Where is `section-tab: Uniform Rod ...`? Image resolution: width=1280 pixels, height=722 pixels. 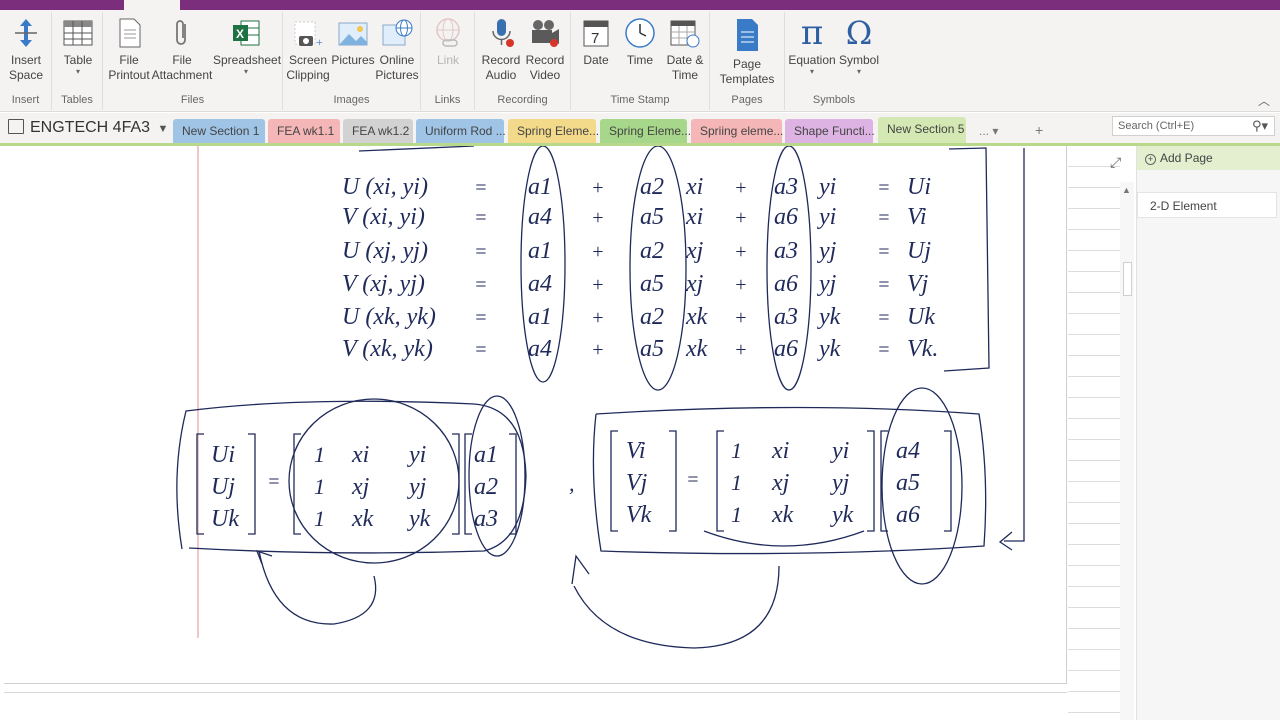
section-tab: Uniform Rod ... is located at coordinates (461, 131).